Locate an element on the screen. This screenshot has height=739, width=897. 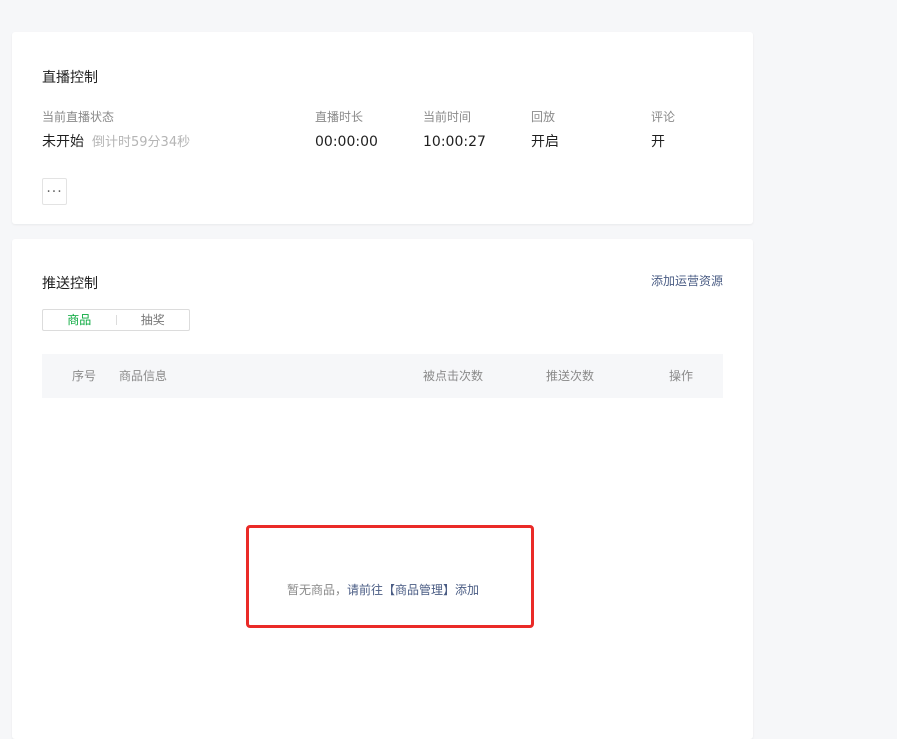
stat-comment: 评论 开 is located at coordinates (663, 130).